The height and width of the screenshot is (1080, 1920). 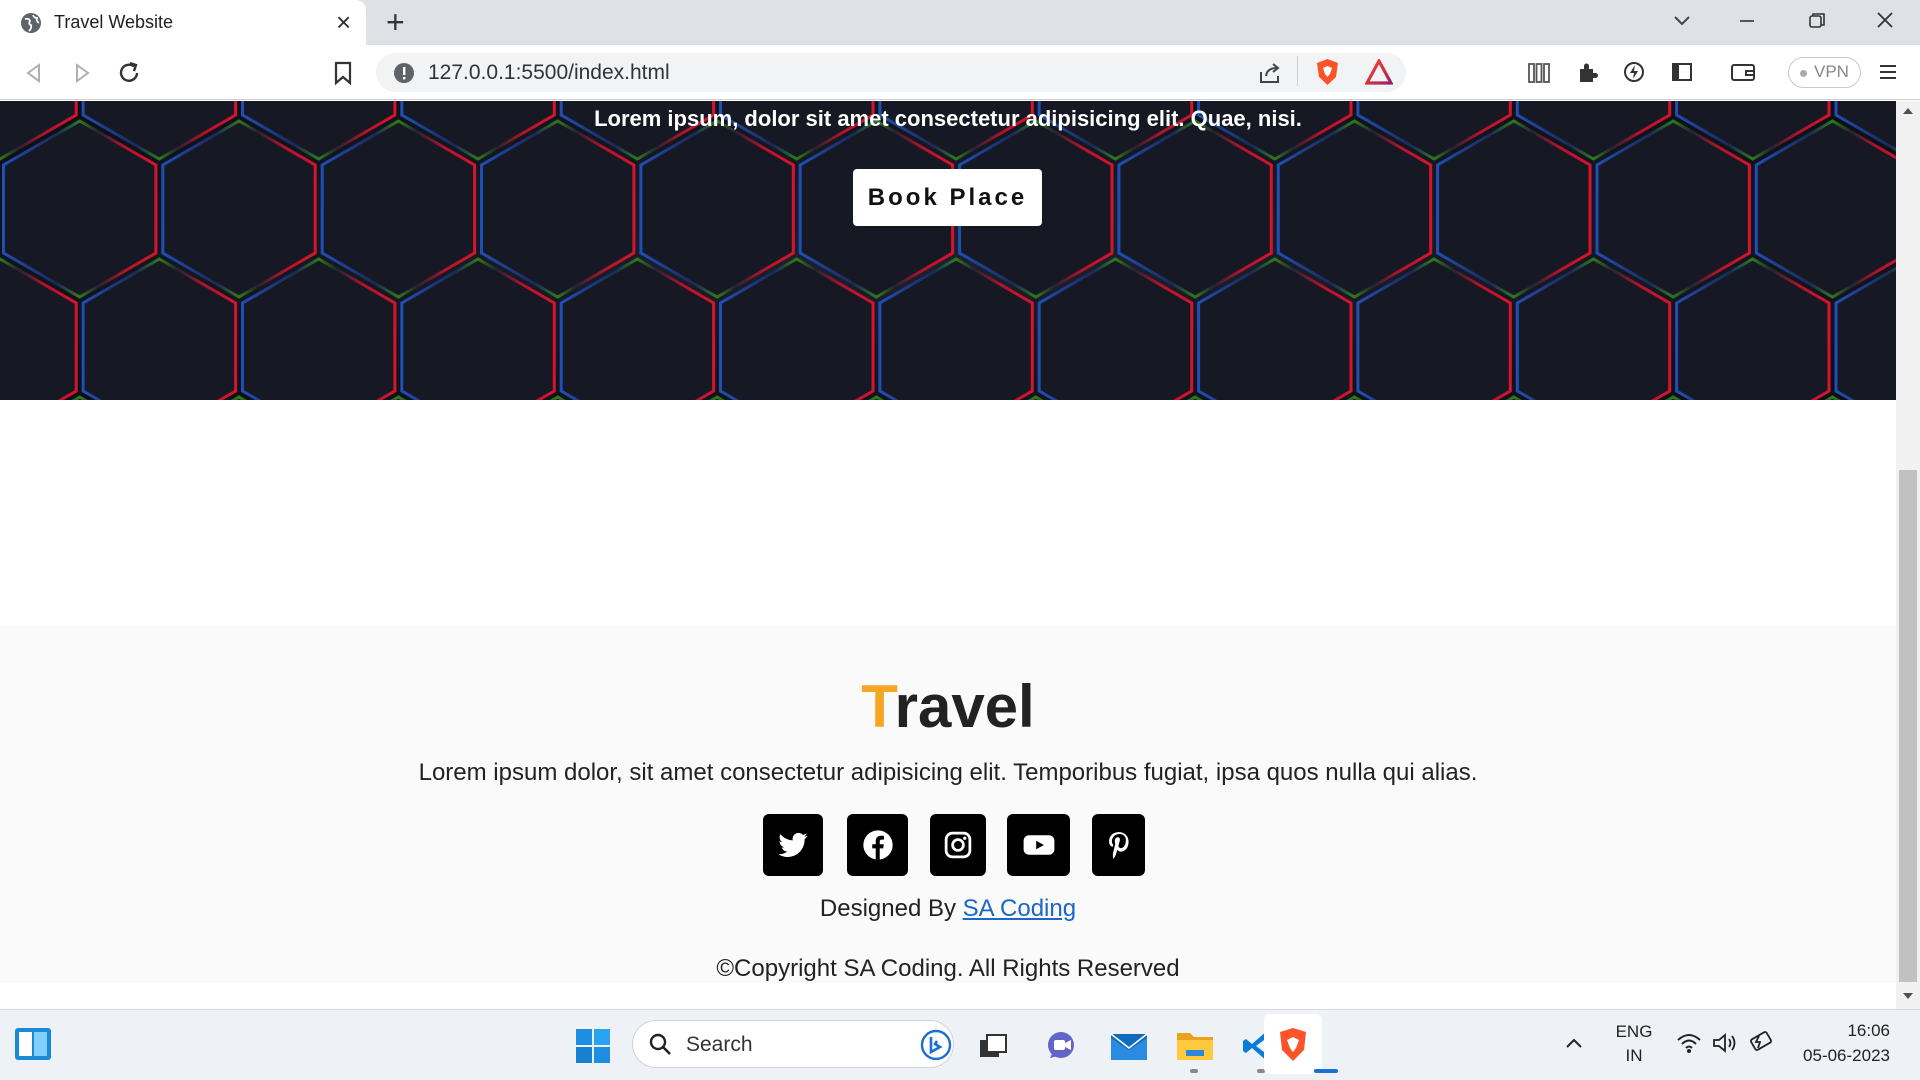 I want to click on teams-chat-icon, so click(x=1062, y=1046).